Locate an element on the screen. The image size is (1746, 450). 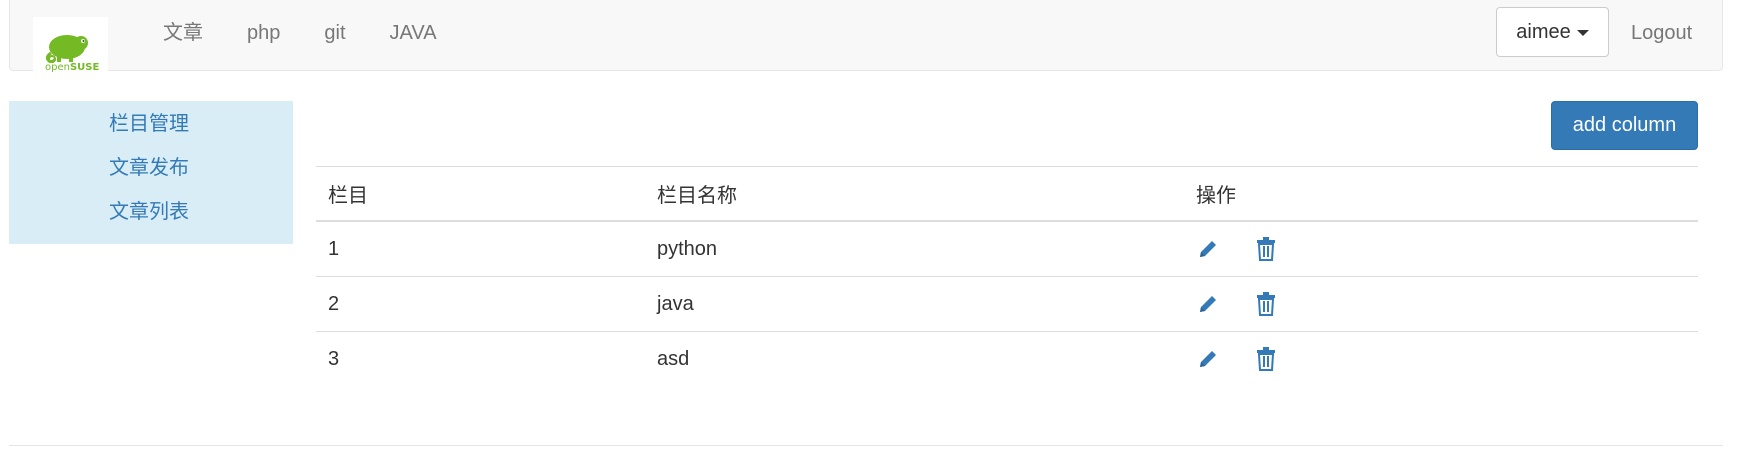
table-row: 2 java is located at coordinates (1007, 303).